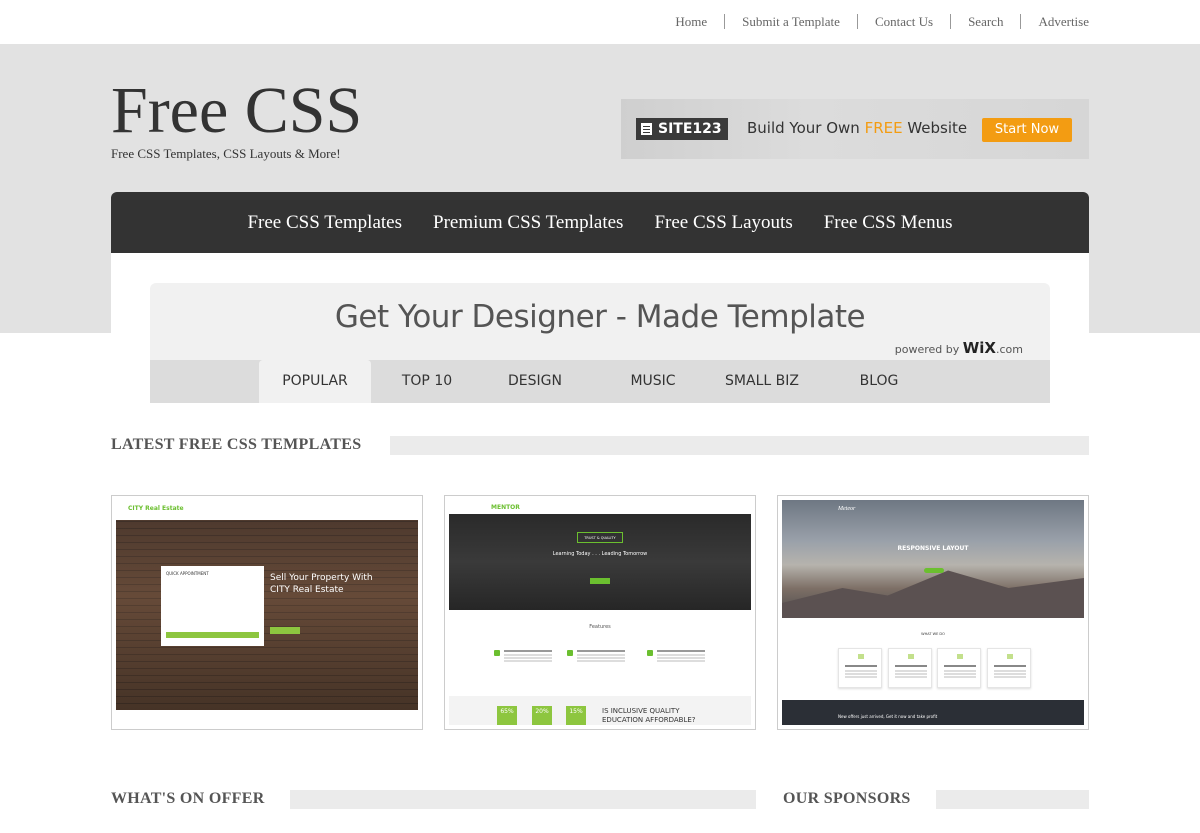  Describe the element at coordinates (427, 381) in the screenshot. I see `wix-tab-top10: TOP 10` at that location.